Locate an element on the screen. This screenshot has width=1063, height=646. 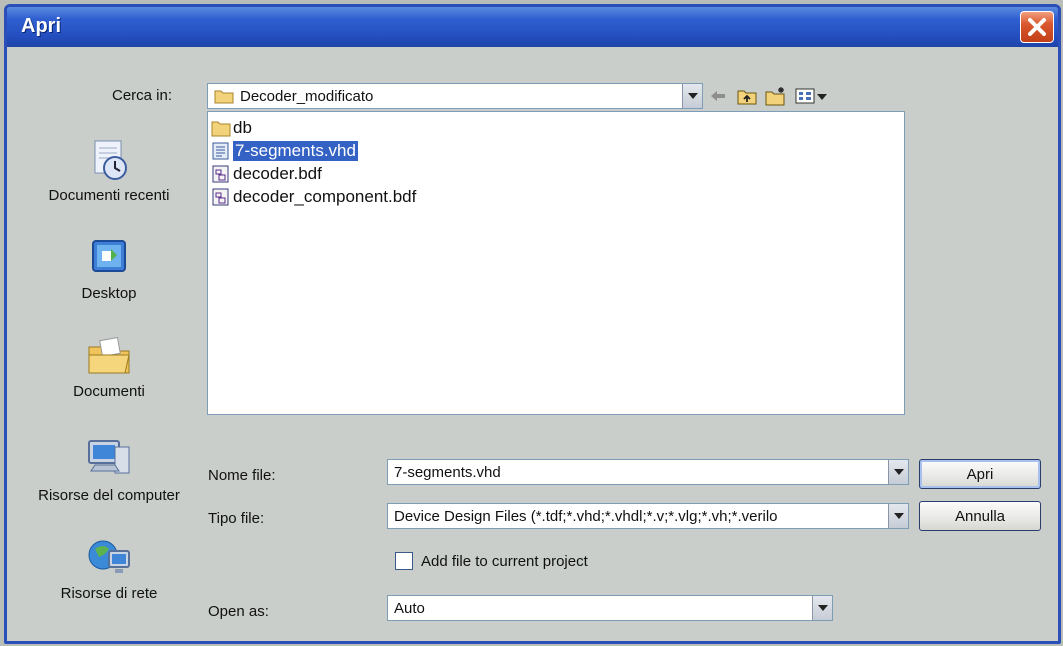
list-item-decoder: decoder.bdf is located at coordinates (556, 173).